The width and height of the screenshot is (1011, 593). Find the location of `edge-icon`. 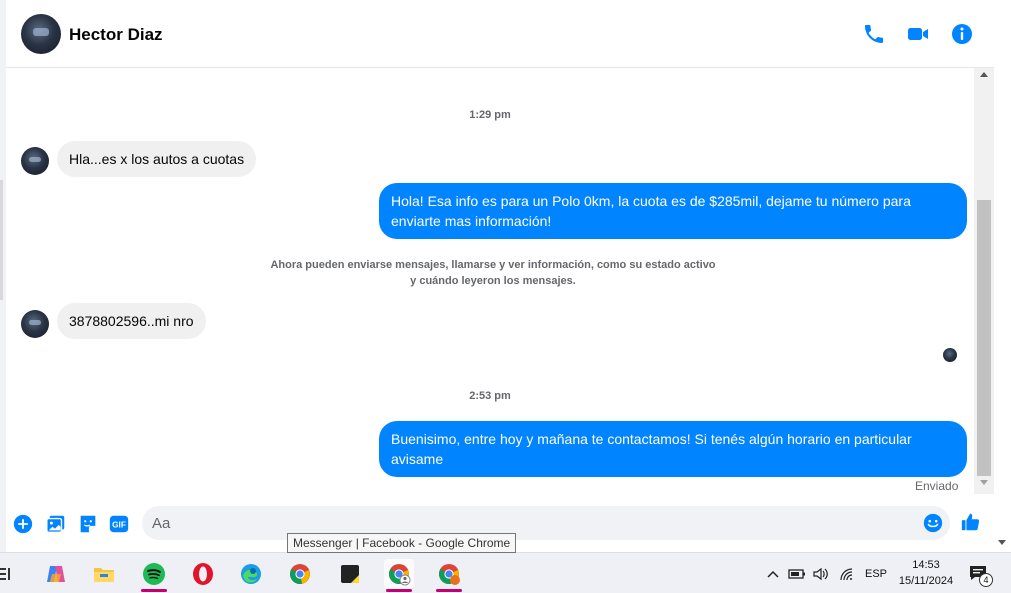

edge-icon is located at coordinates (251, 574).